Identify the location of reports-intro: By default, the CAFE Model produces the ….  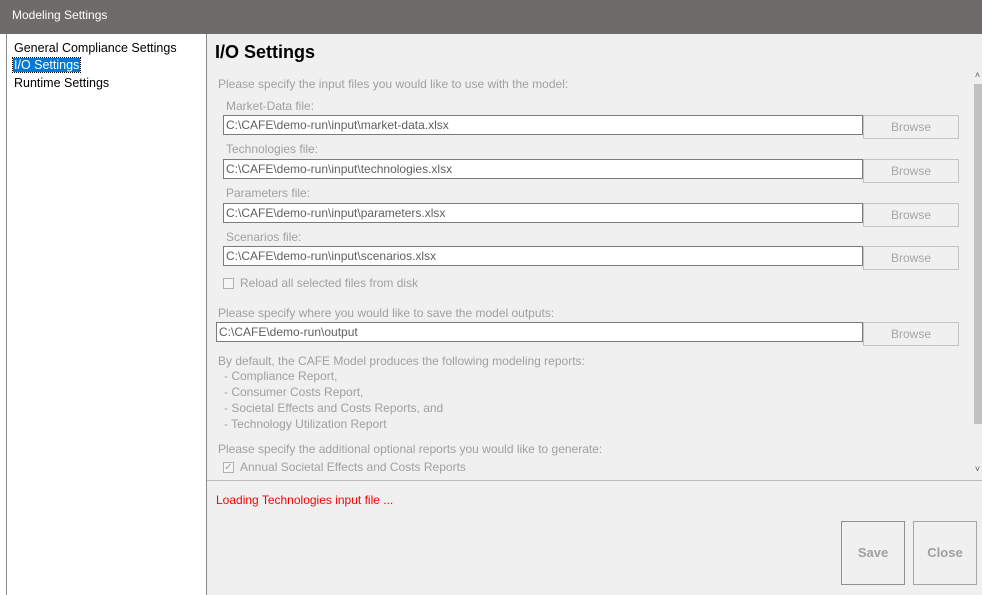
(401, 361).